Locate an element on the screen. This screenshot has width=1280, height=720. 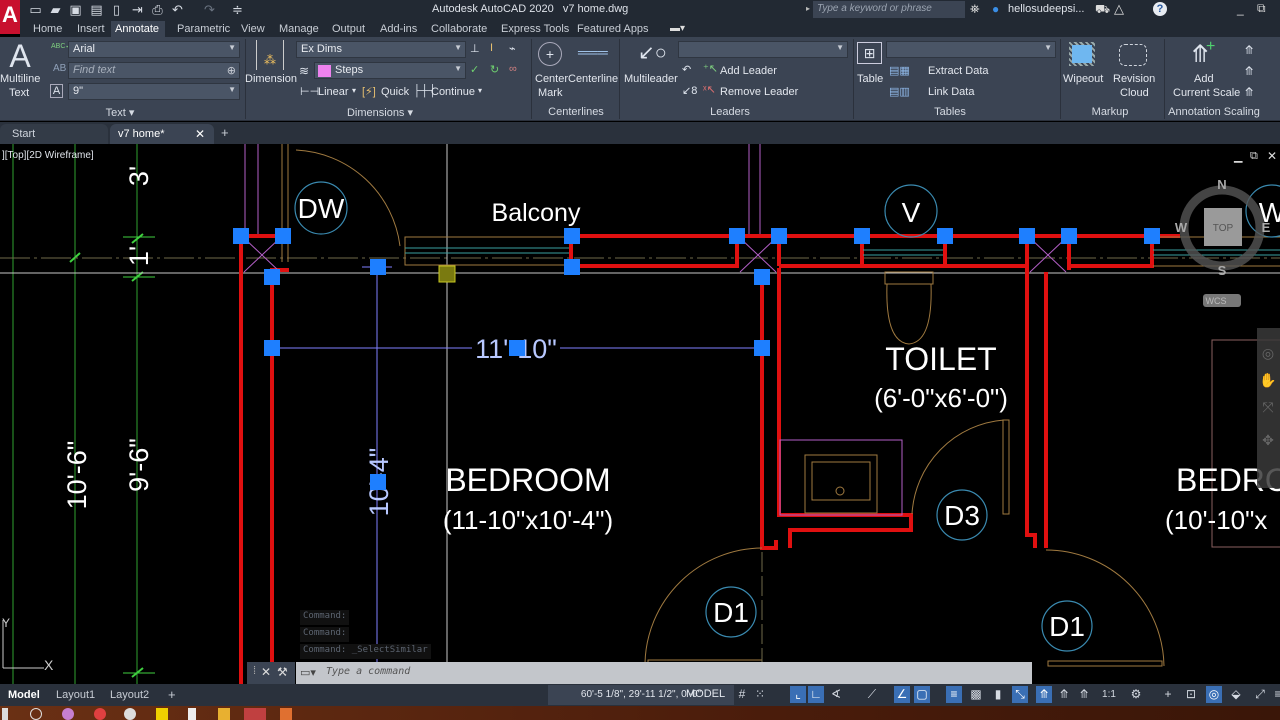
delete-scale-icon: ⤊ is located at coordinates (1249, 92).